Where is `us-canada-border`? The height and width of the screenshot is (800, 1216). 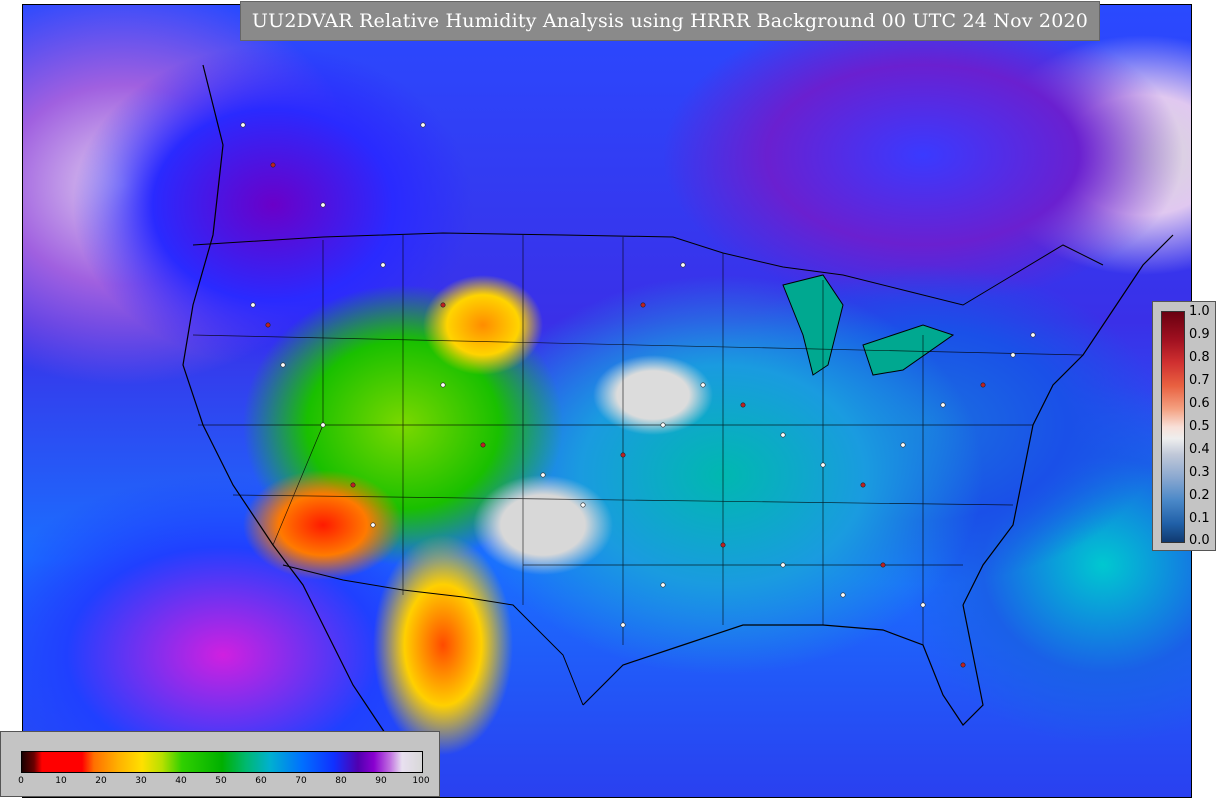
us-canada-border is located at coordinates (648, 269).